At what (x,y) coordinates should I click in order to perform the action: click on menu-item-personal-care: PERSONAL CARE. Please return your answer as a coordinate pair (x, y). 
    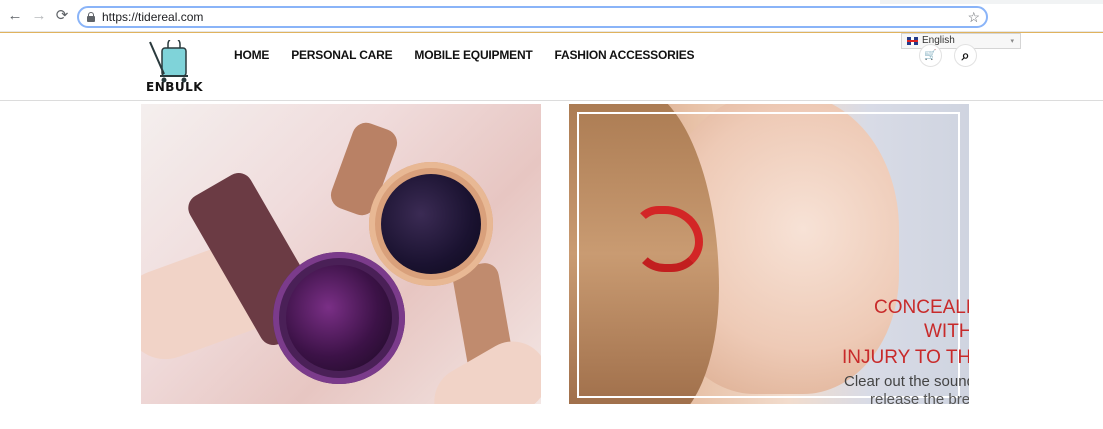
    Looking at the image, I should click on (341, 55).